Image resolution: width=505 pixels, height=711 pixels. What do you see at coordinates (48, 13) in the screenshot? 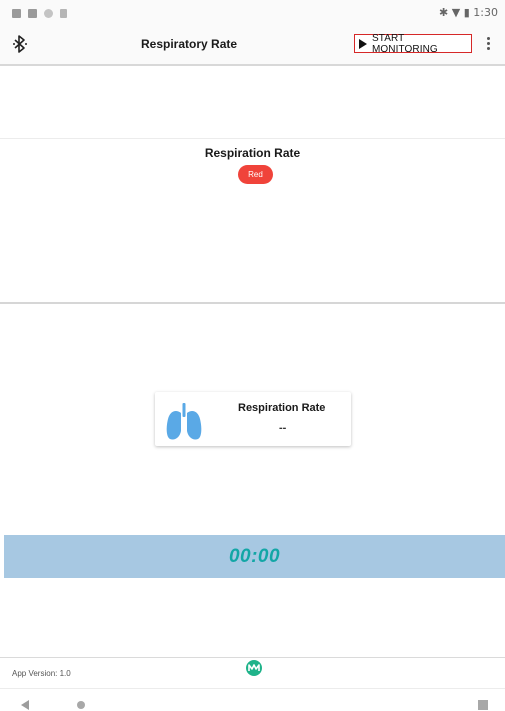
I see `circle-icon` at bounding box center [48, 13].